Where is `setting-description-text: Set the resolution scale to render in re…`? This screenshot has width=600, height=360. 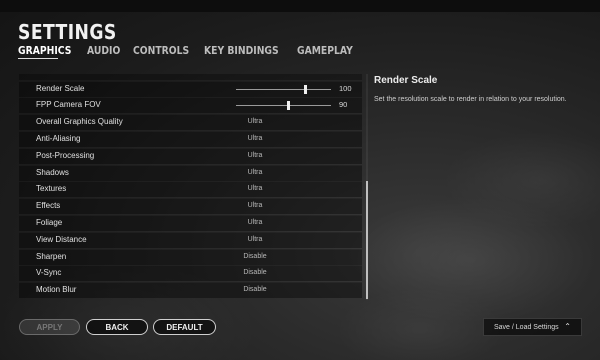
setting-description-text: Set the resolution scale to render in re… is located at coordinates (470, 99).